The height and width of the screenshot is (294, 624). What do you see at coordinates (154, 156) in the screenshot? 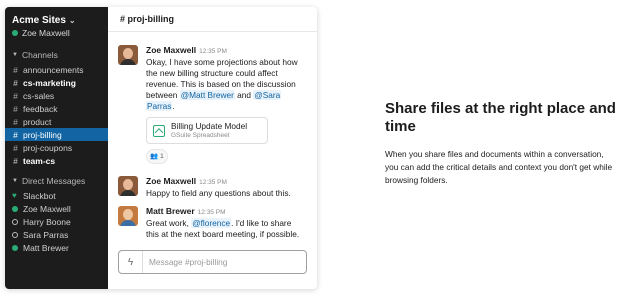
I see `reaction-emoji-icon: 👥` at bounding box center [154, 156].